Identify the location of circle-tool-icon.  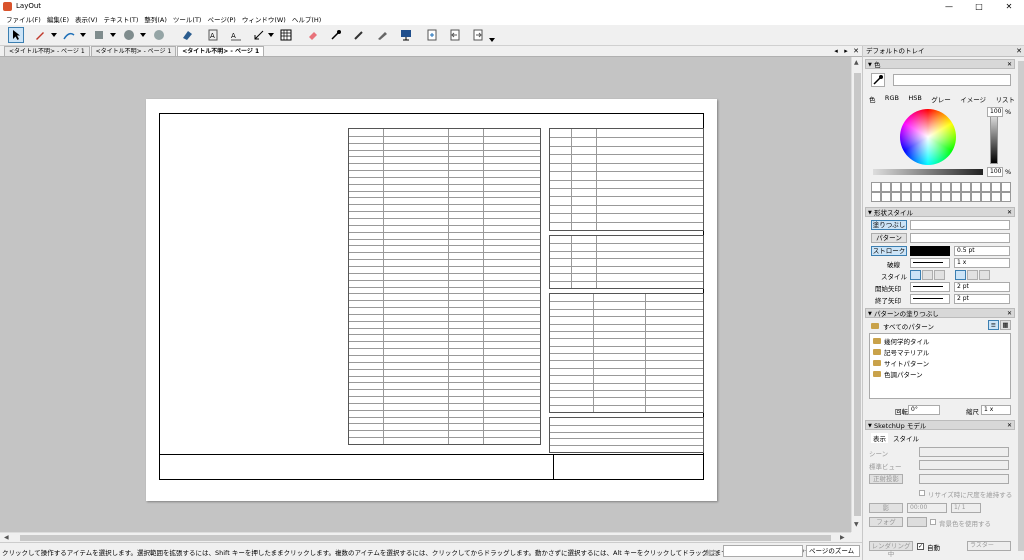
(129, 35).